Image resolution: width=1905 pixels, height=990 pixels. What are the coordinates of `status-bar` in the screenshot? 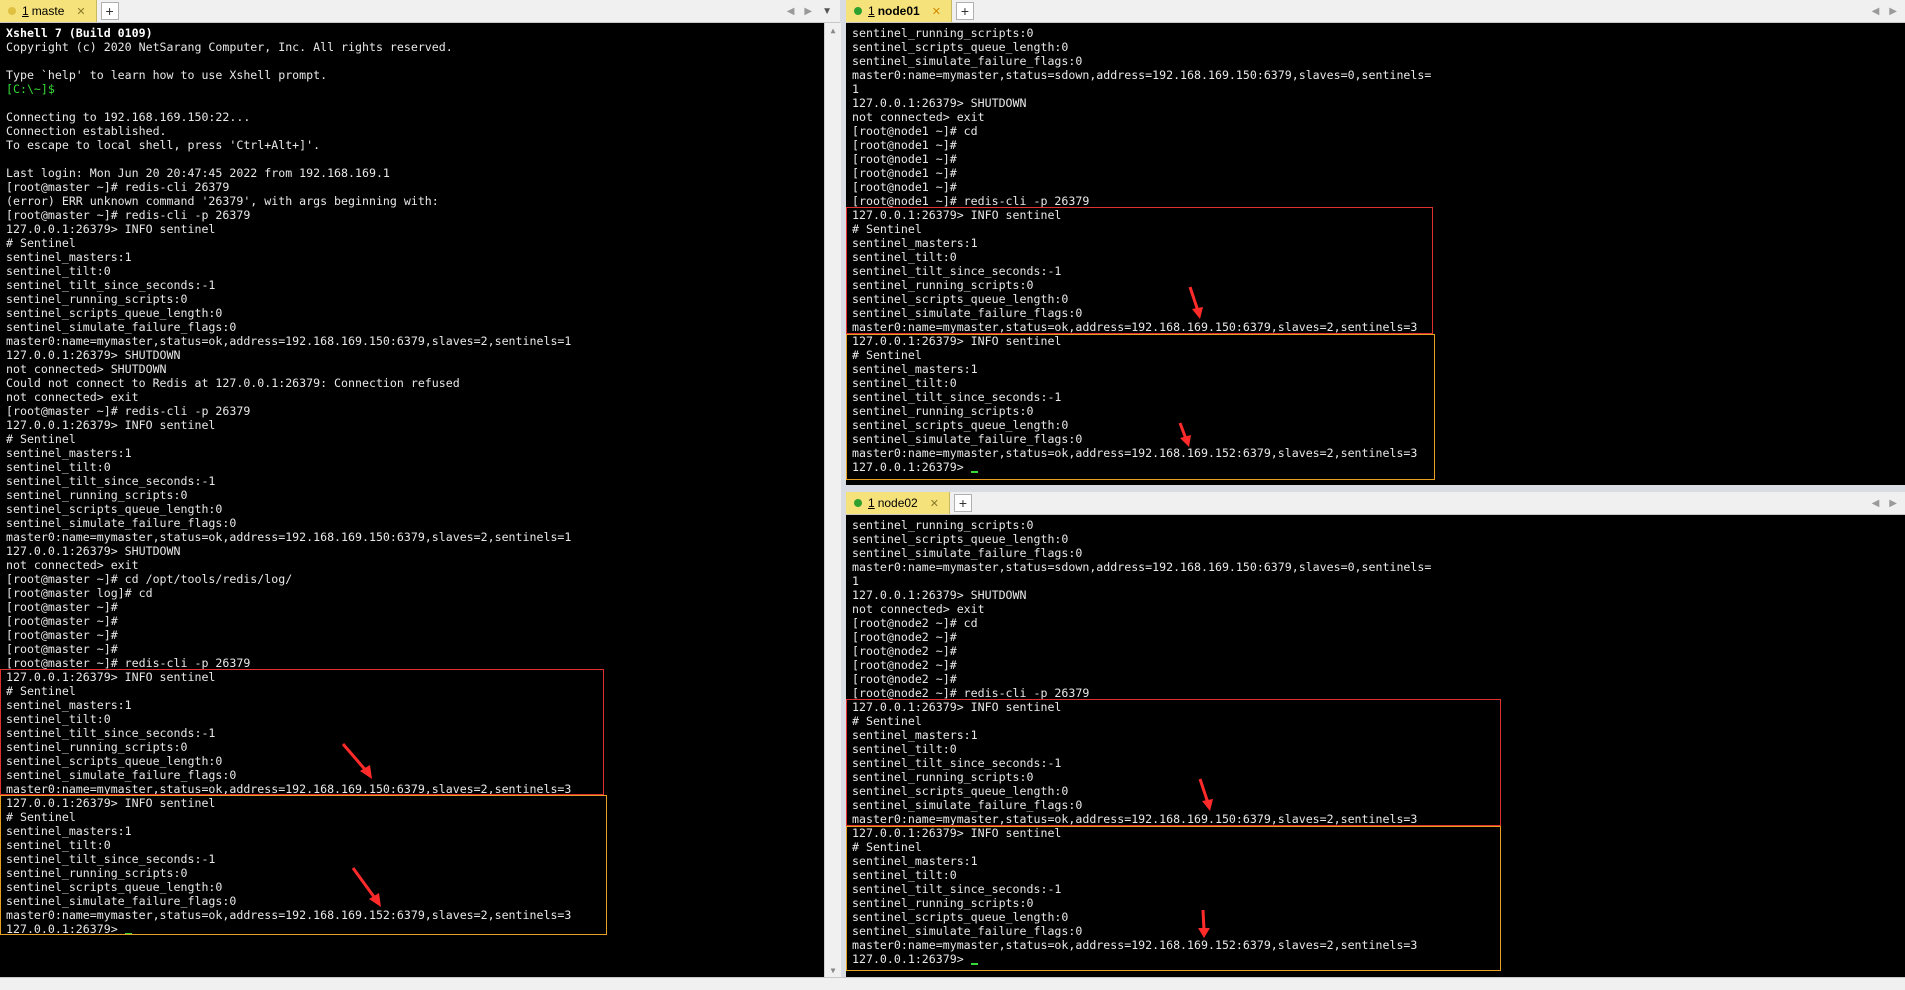 It's located at (952, 983).